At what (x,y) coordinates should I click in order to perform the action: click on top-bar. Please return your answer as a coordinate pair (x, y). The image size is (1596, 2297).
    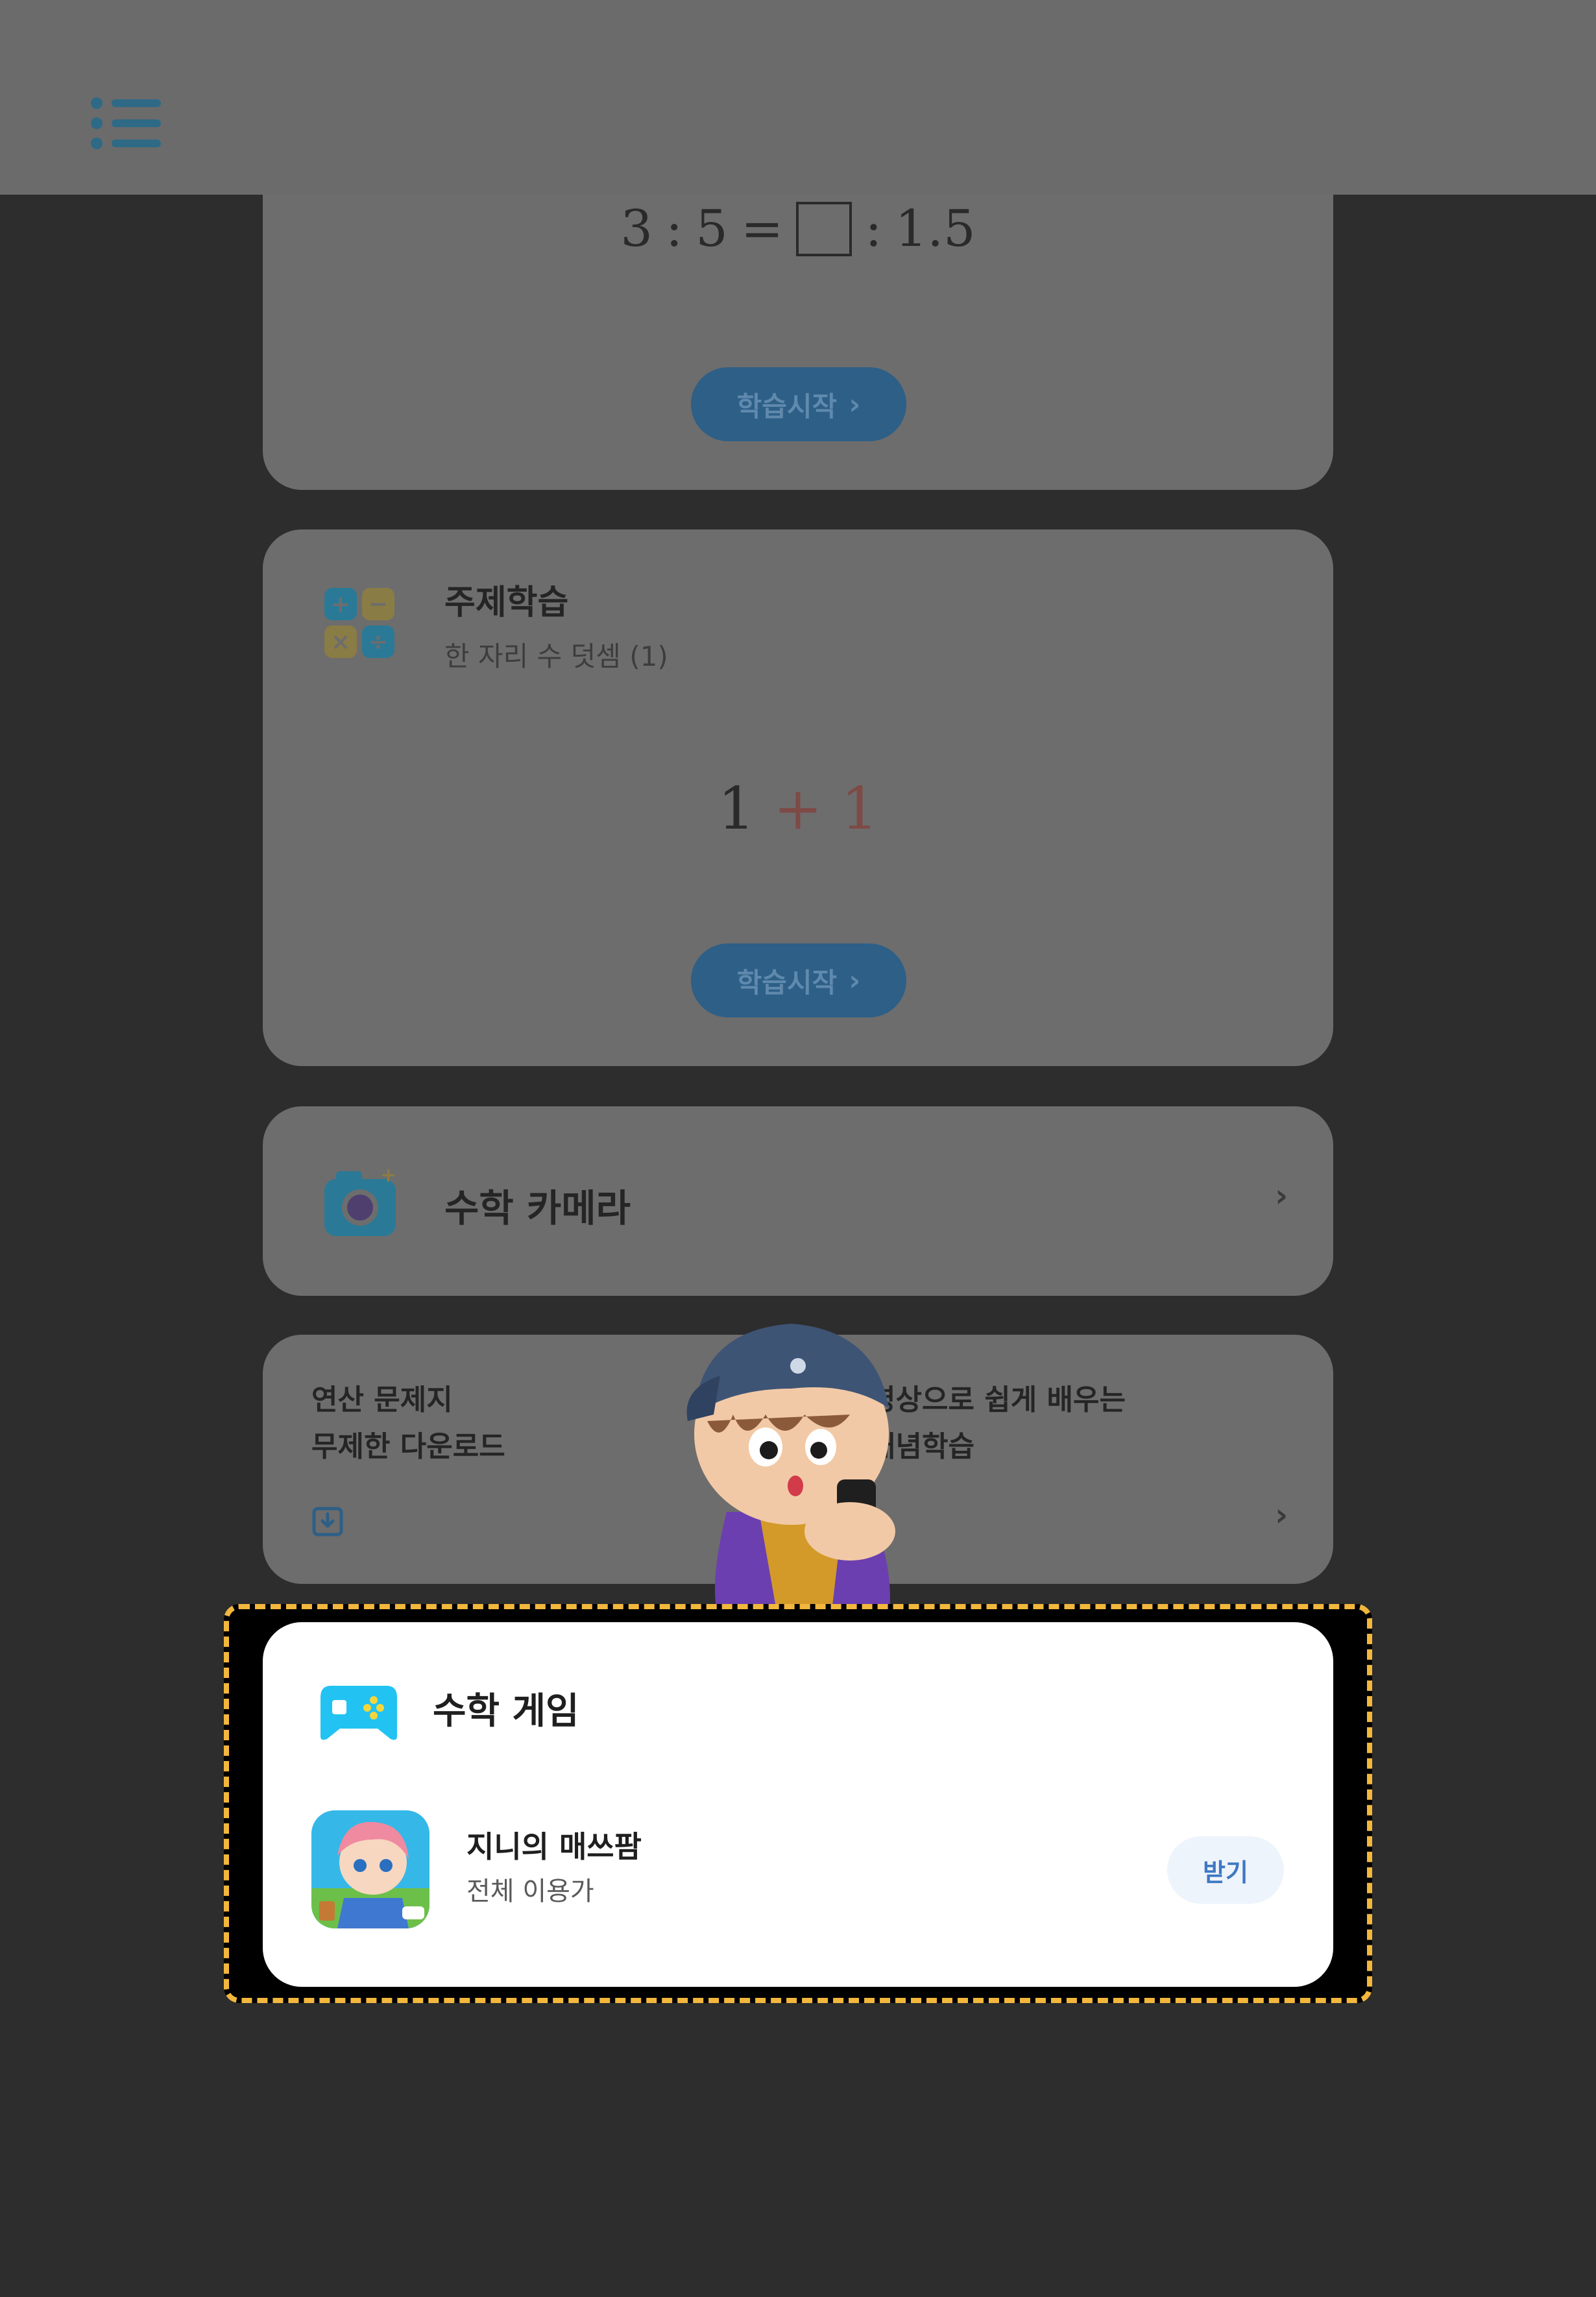
    Looking at the image, I should click on (798, 97).